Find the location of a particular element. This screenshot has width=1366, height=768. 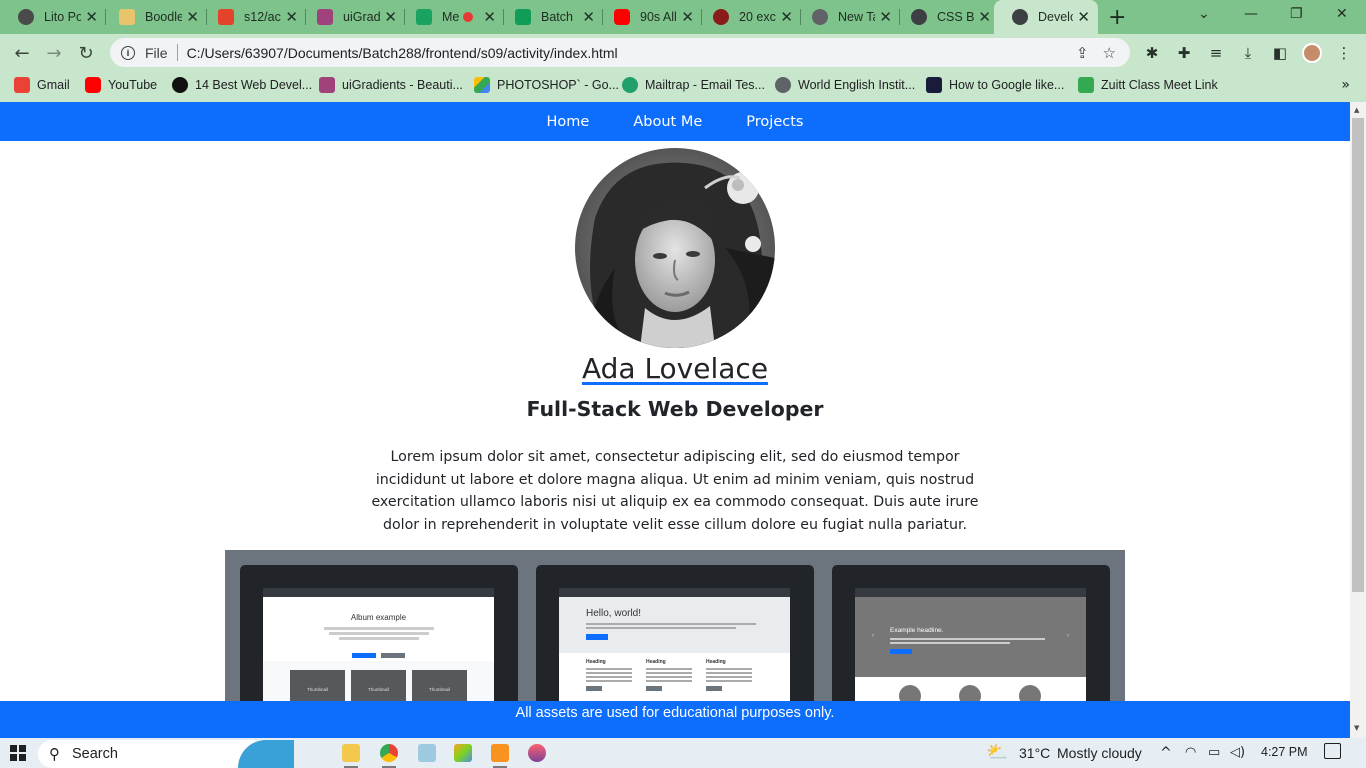

extensions-puzzle-icon: ✚ is located at coordinates (1184, 53).